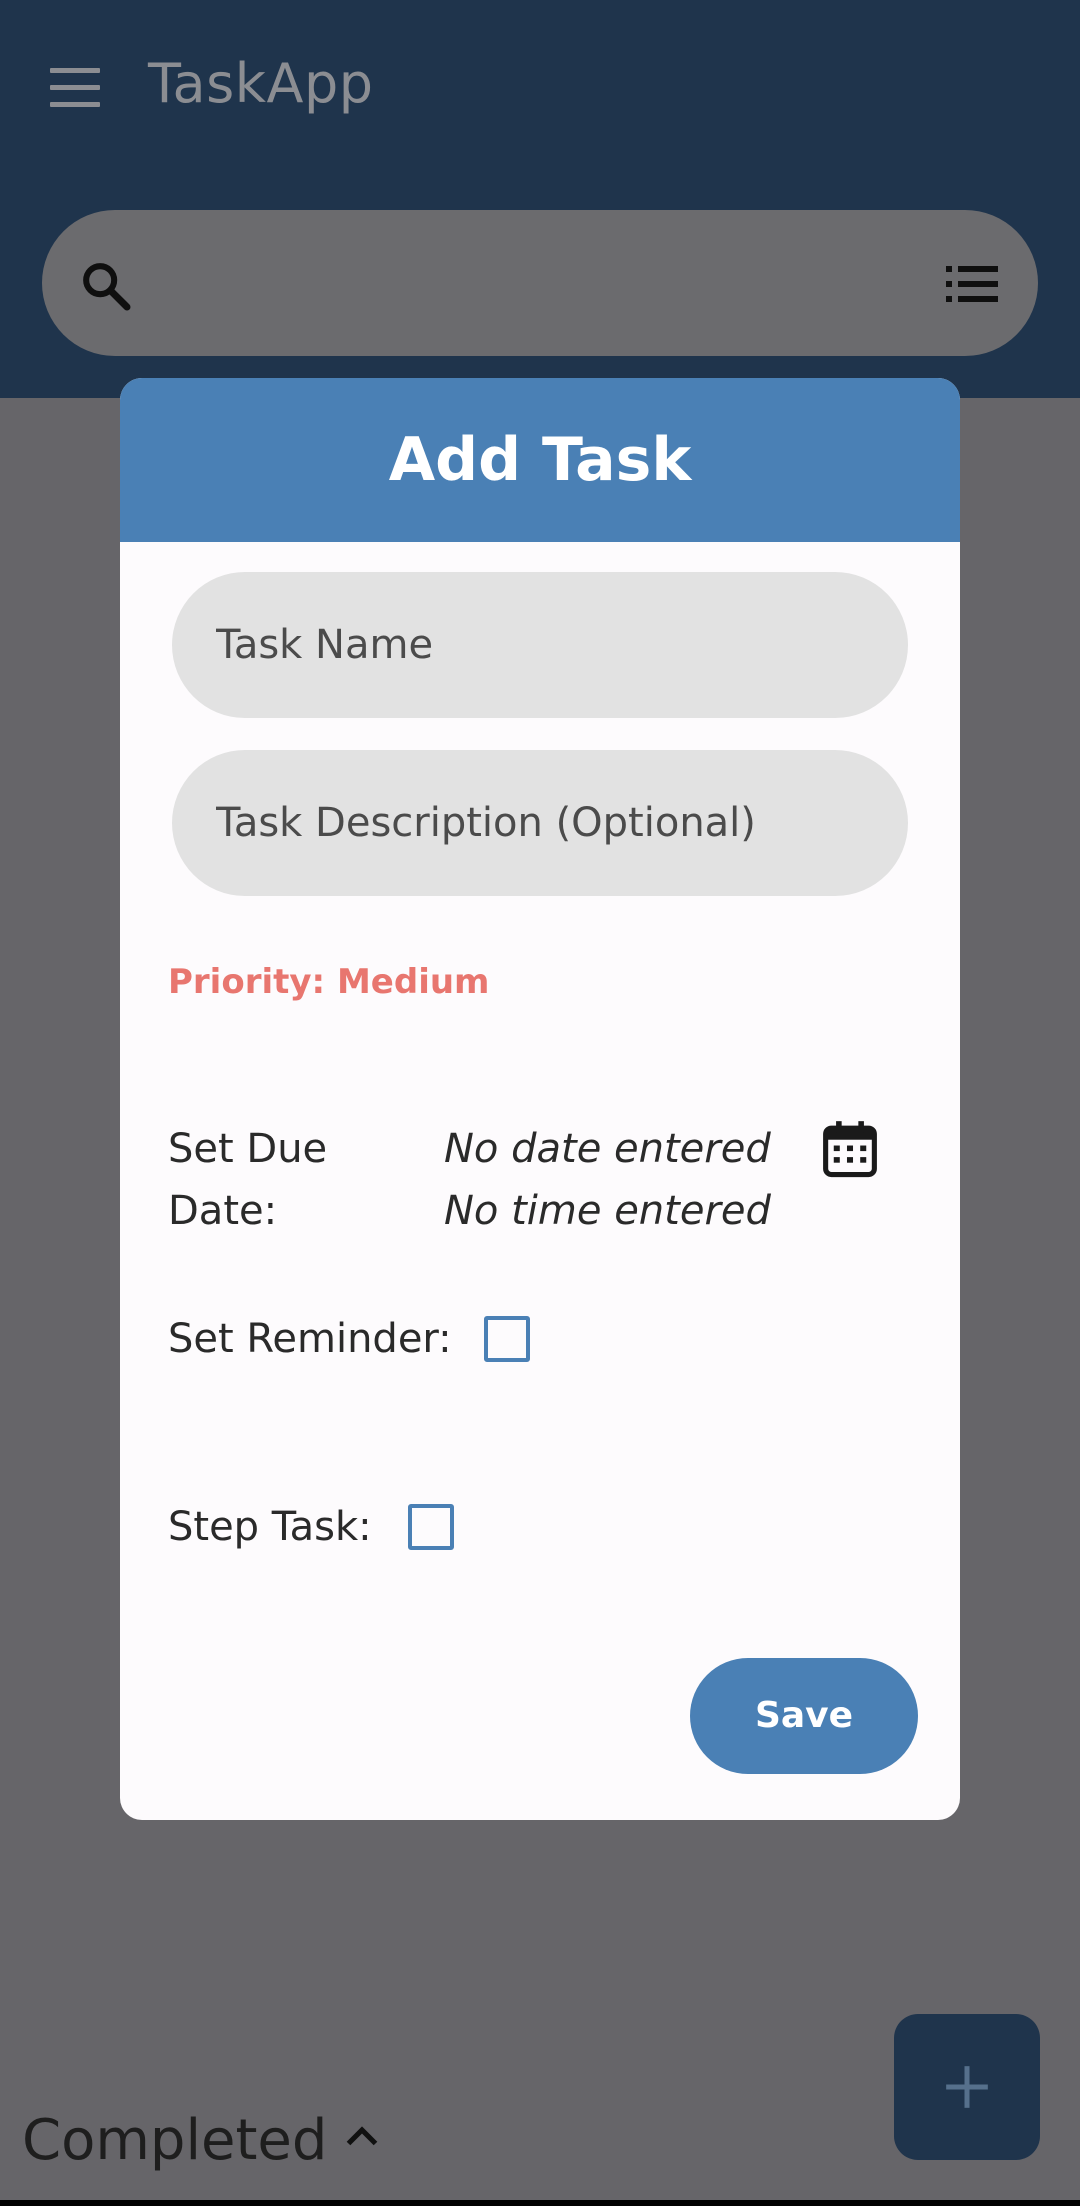 The image size is (1080, 2206). I want to click on add-task-fab, so click(967, 2087).